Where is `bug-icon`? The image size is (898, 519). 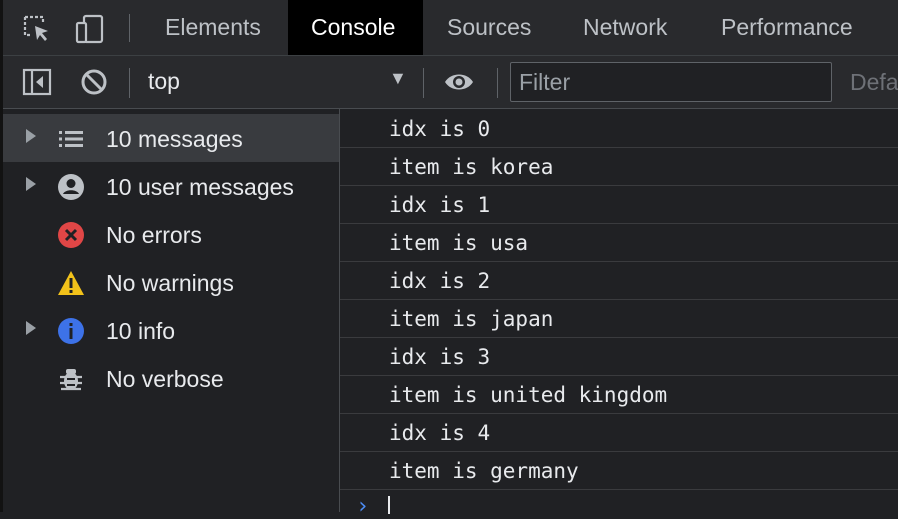 bug-icon is located at coordinates (71, 379).